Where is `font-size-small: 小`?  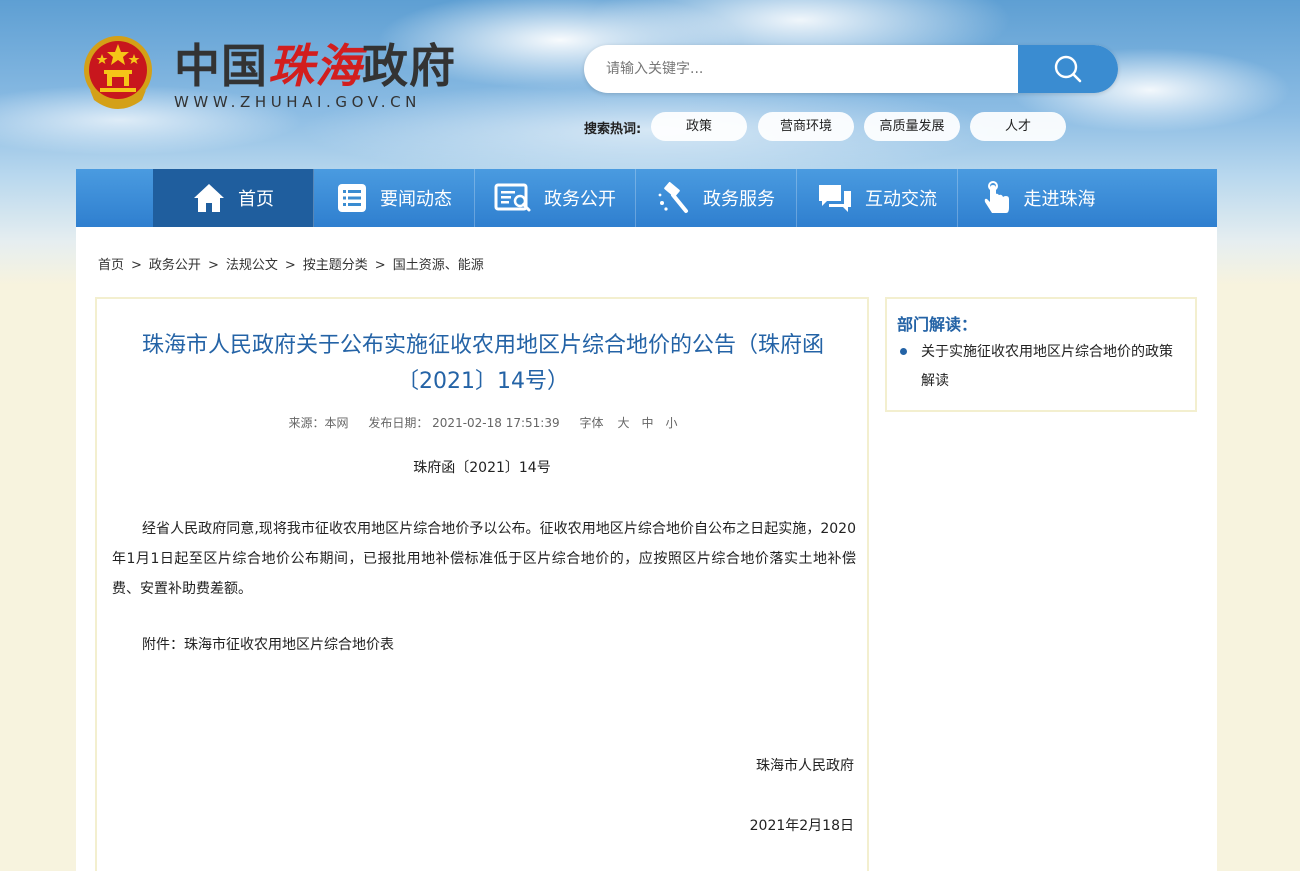
font-size-small: 小 is located at coordinates (671, 423).